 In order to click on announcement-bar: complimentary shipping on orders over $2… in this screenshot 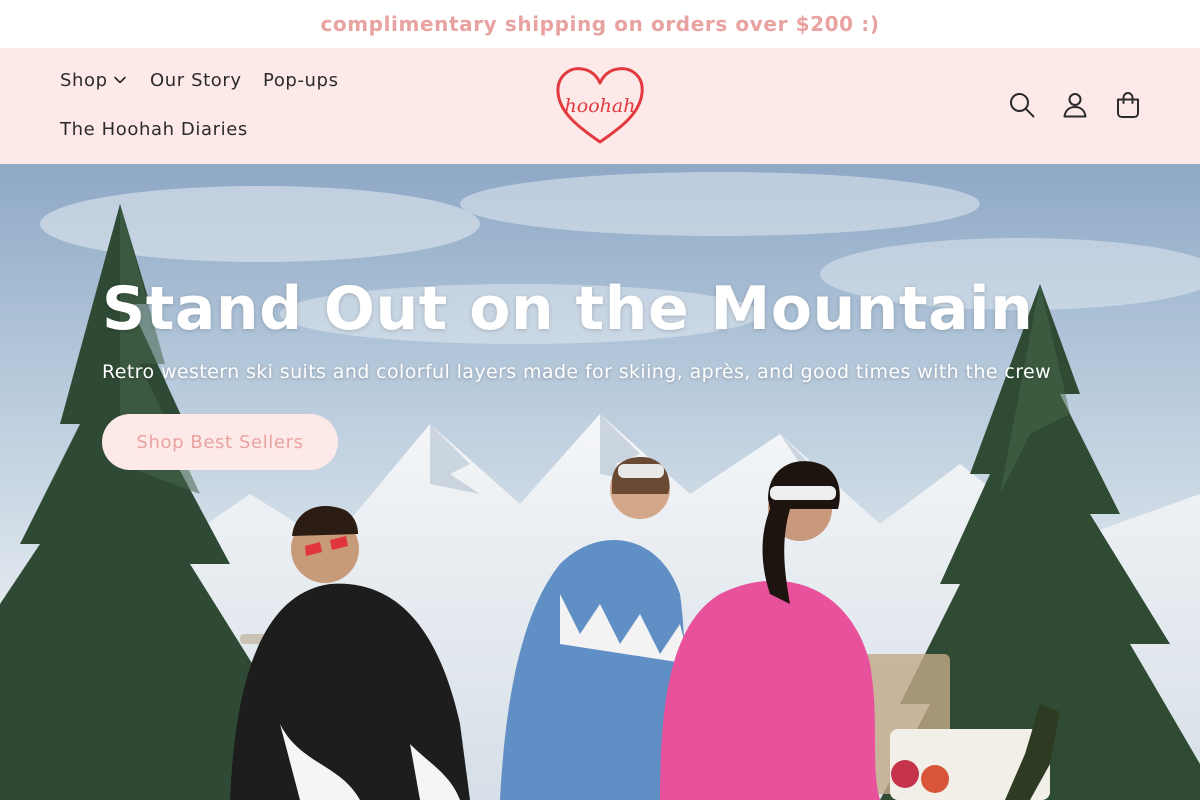, I will do `click(600, 24)`.